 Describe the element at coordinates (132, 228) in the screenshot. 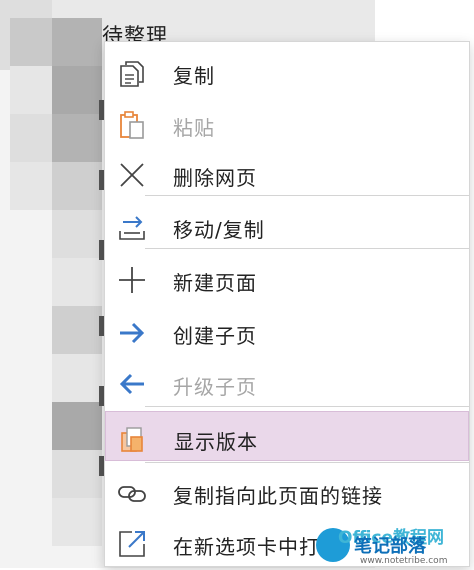

I see `move-copy-icon` at that location.